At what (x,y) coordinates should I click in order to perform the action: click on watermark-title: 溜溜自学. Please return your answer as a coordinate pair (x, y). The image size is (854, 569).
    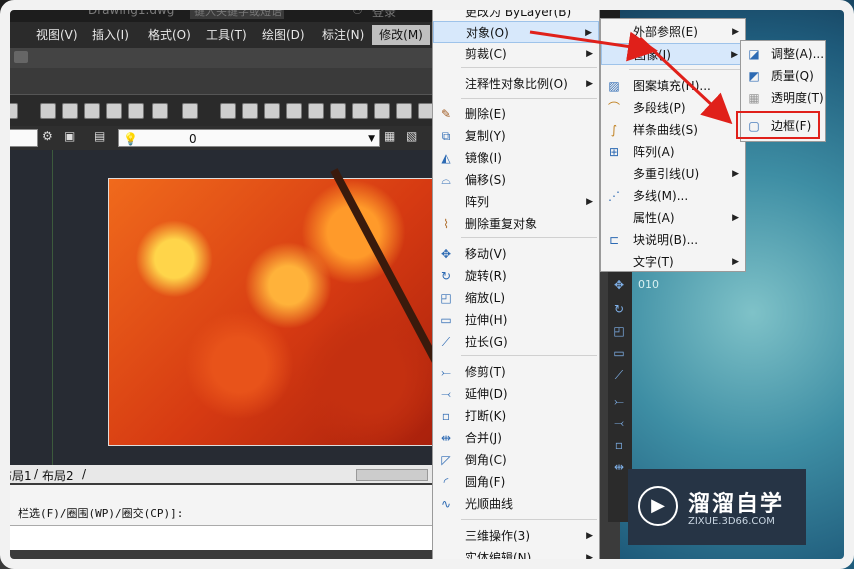
    Looking at the image, I should click on (736, 504).